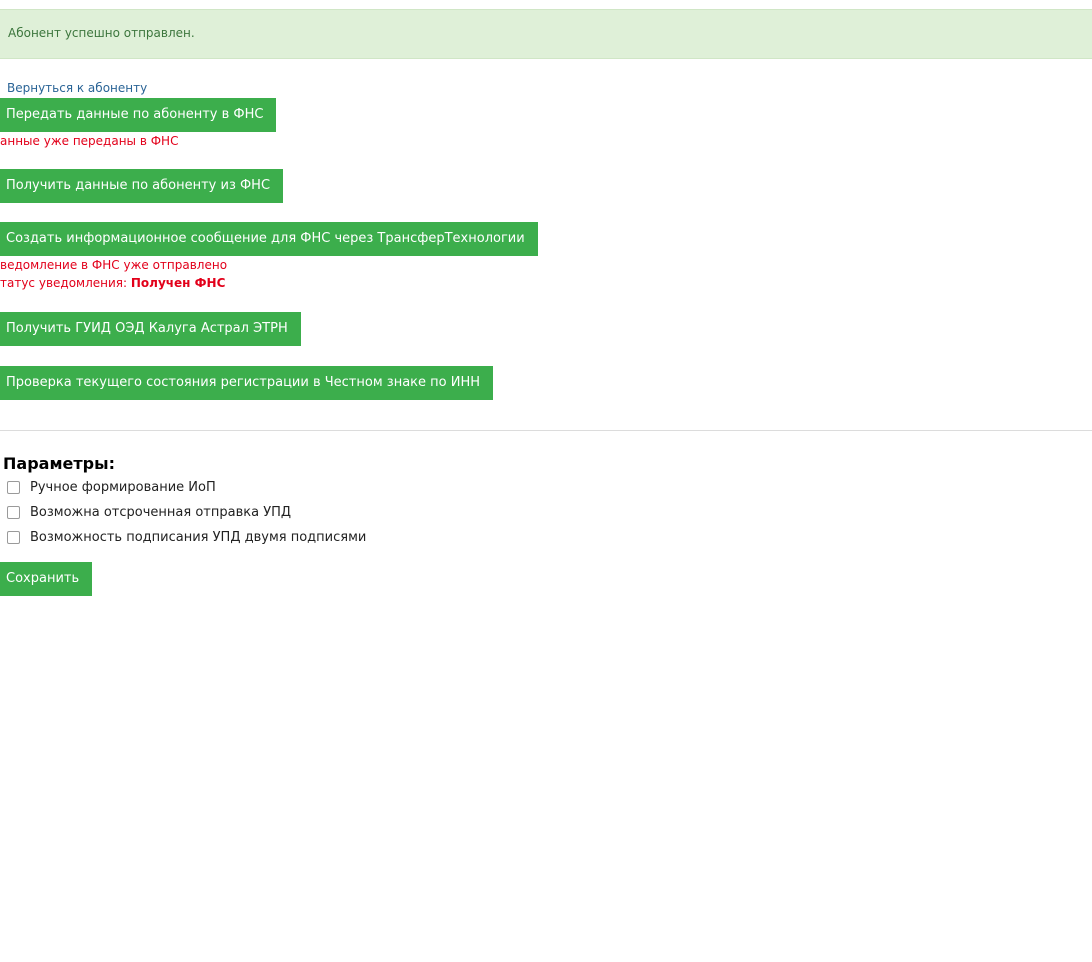 This screenshot has height=962, width=1092. What do you see at coordinates (546, 430) in the screenshot?
I see `section-divider` at bounding box center [546, 430].